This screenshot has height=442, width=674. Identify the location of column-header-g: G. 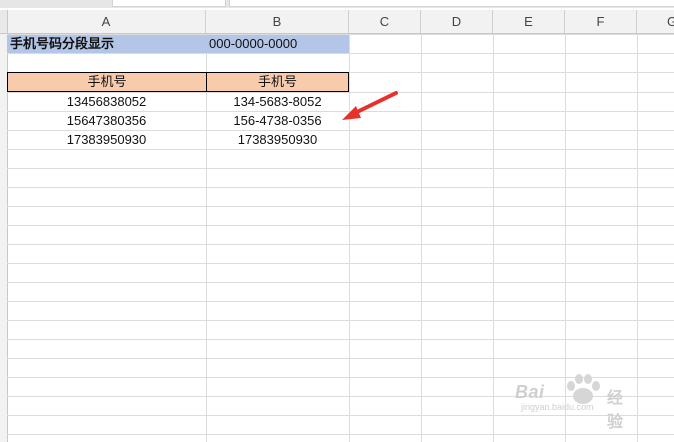
(655, 21).